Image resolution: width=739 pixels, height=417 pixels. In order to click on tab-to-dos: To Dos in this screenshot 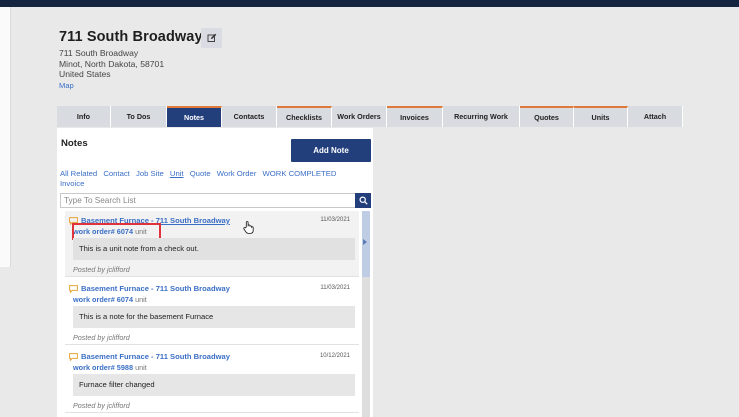, I will do `click(139, 116)`.